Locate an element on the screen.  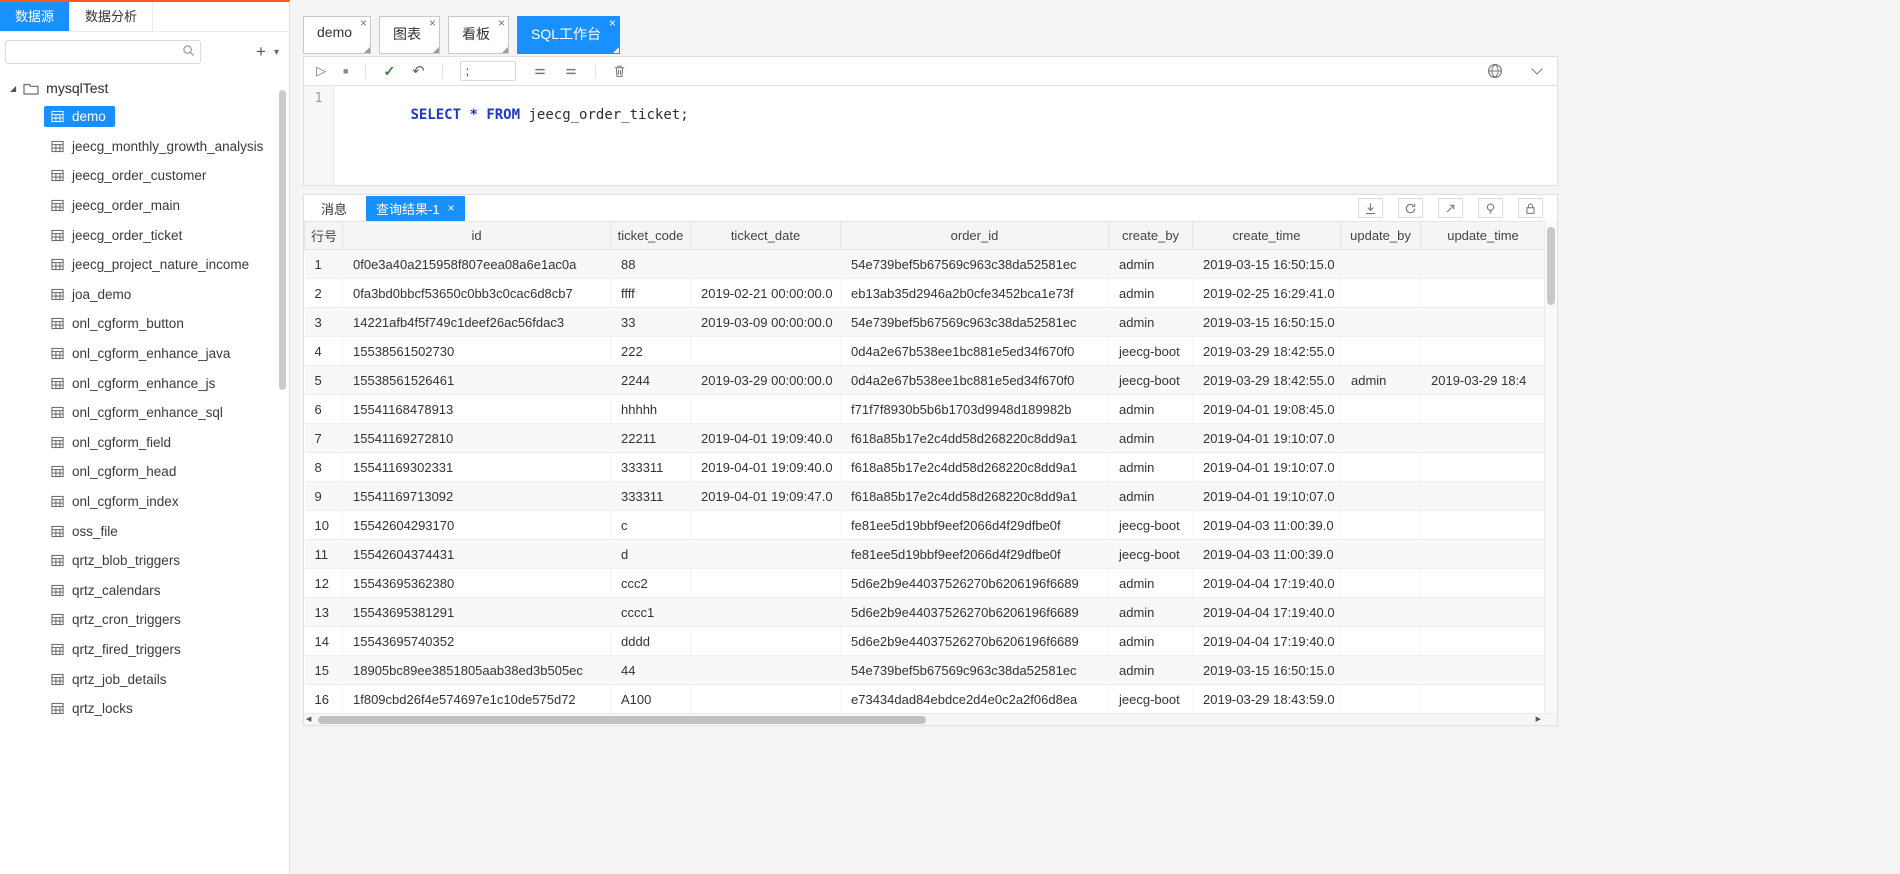
tree-item: onl_cgform_enhance_js is located at coordinates (144, 383).